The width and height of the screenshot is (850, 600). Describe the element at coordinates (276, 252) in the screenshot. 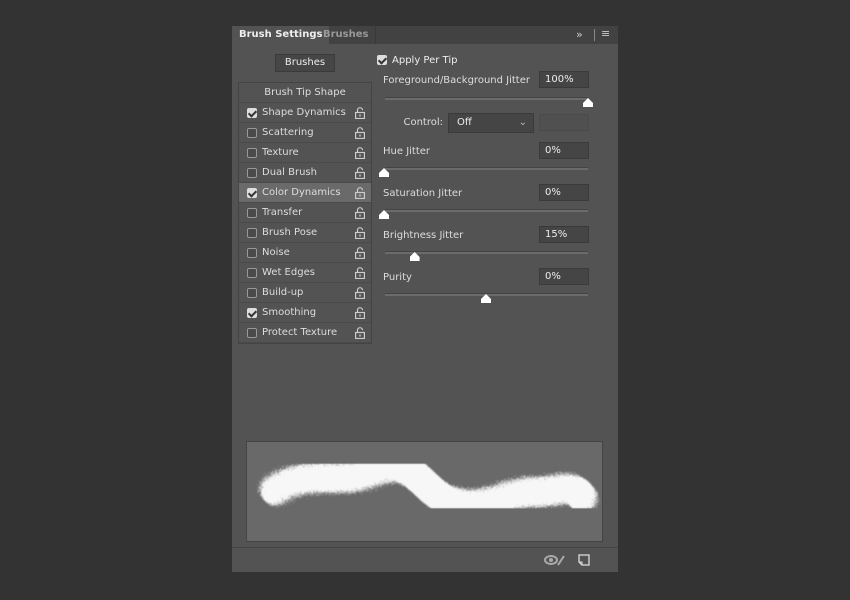

I see `list-item-label: Noise` at that location.